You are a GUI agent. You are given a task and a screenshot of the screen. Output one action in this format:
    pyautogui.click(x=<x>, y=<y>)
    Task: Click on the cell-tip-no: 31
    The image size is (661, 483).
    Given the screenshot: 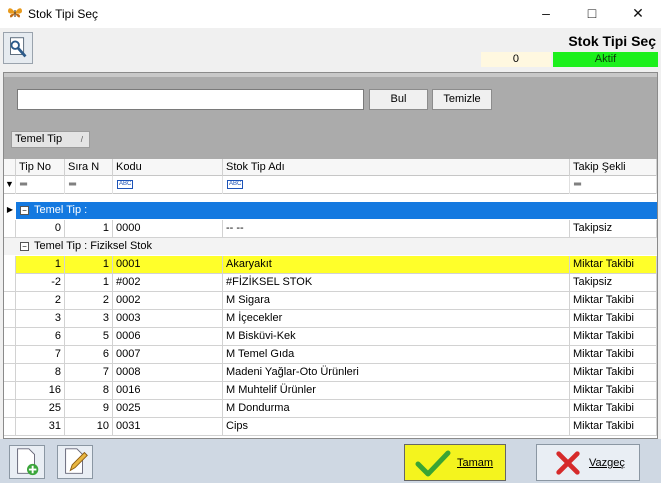 What is the action you would take?
    pyautogui.click(x=40, y=427)
    